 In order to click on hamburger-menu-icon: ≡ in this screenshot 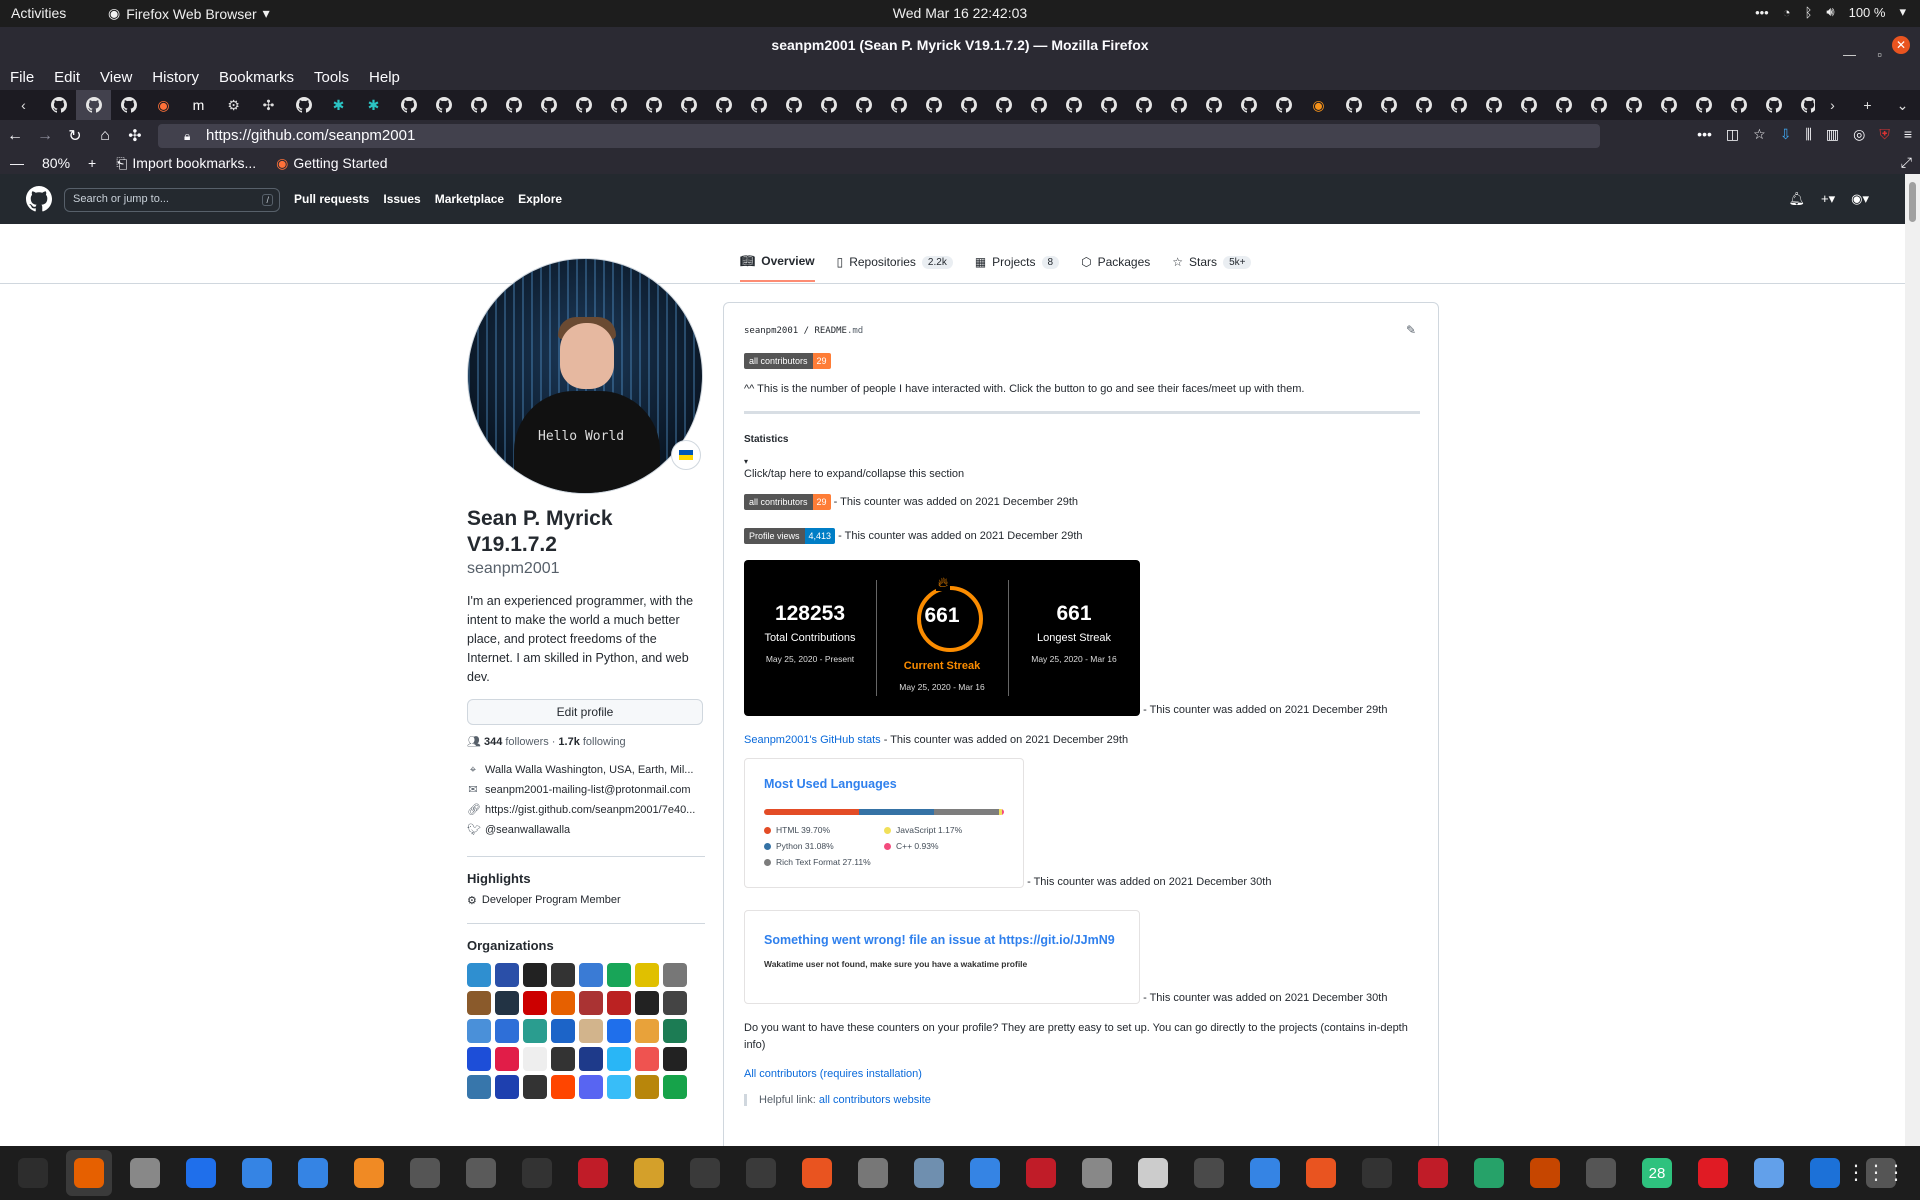, I will do `click(1908, 134)`.